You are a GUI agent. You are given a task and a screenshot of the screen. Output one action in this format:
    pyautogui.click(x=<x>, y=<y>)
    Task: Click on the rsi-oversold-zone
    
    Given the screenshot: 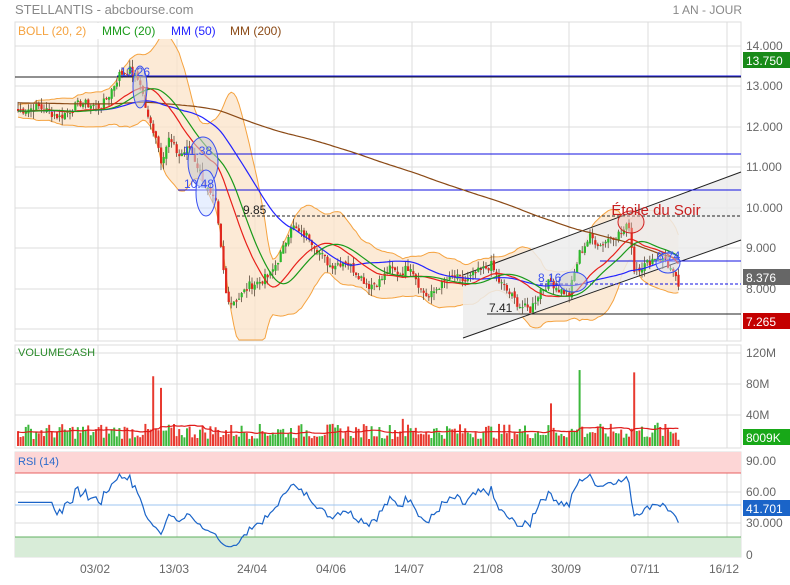 What is the action you would take?
    pyautogui.click(x=378, y=547)
    